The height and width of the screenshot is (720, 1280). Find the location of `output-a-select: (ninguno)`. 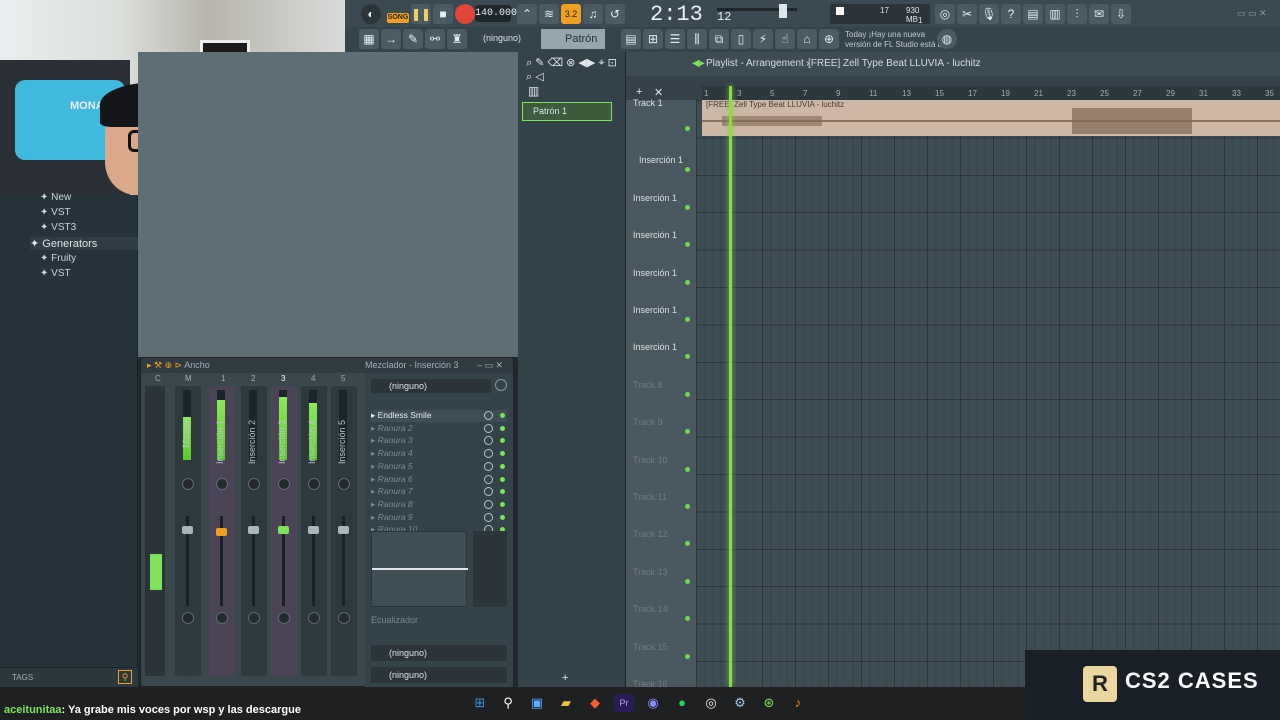

output-a-select: (ninguno) is located at coordinates (439, 653).